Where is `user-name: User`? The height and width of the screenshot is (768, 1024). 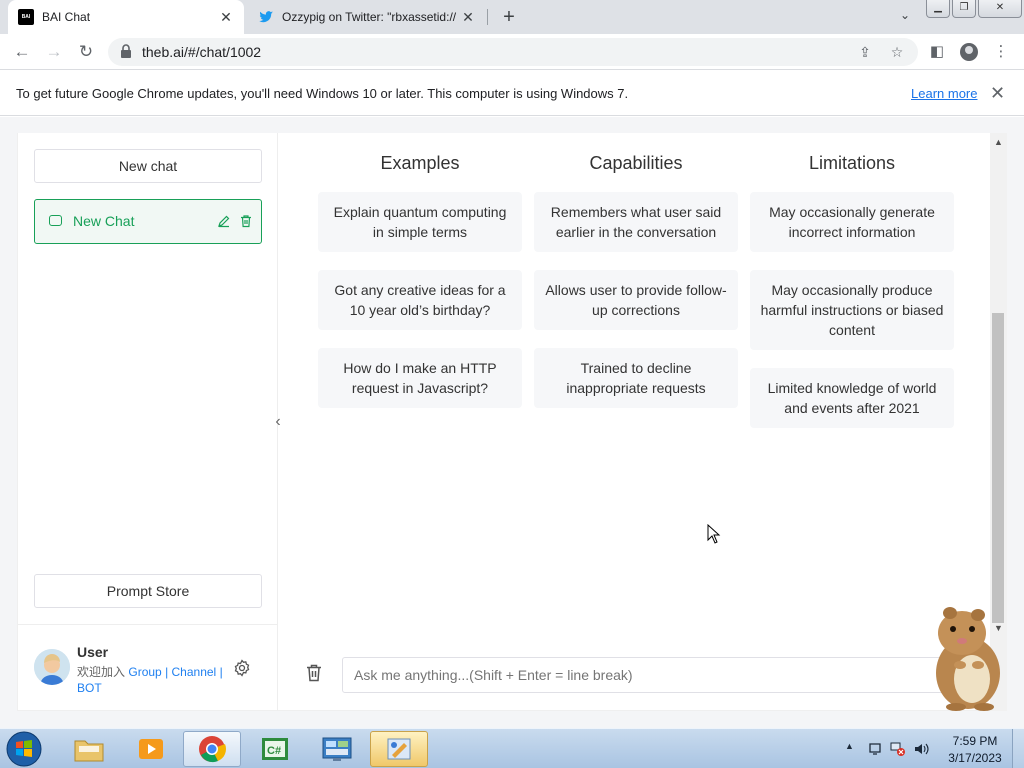 user-name: User is located at coordinates (93, 652).